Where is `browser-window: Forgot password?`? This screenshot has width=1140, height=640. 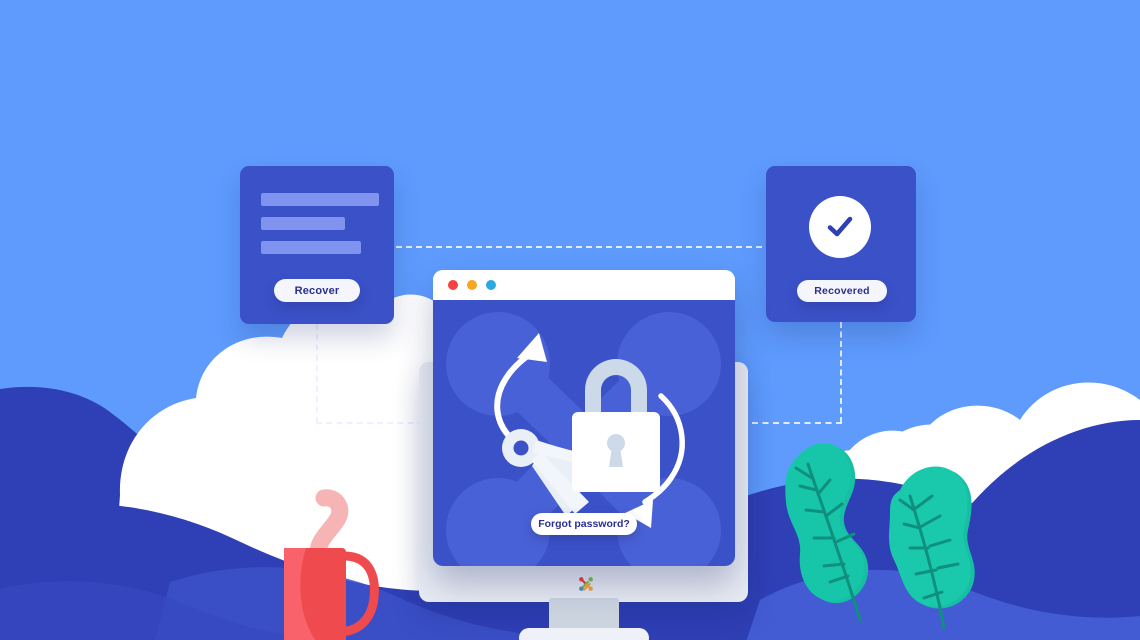 browser-window: Forgot password? is located at coordinates (584, 418).